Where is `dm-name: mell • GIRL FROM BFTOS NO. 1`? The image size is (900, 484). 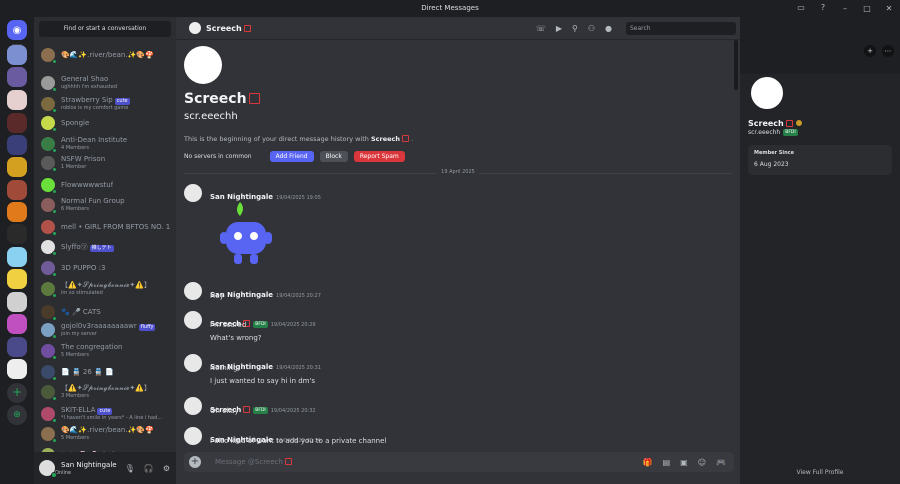 dm-name: mell • GIRL FROM BFTOS NO. 1 is located at coordinates (115, 227).